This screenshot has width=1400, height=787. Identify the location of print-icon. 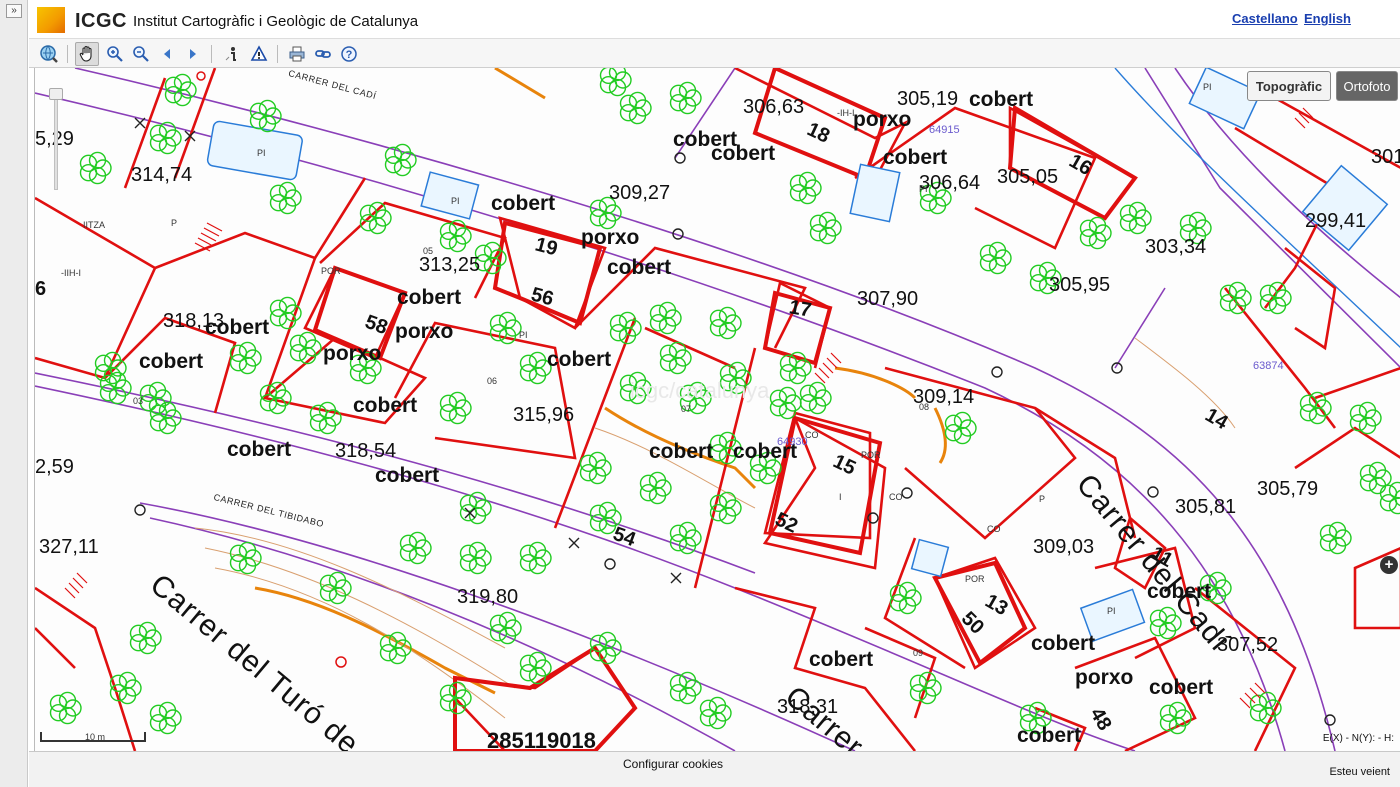
(297, 54).